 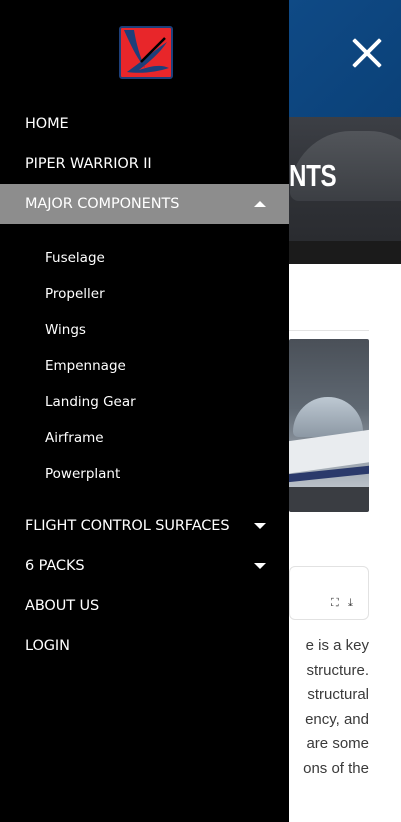 What do you see at coordinates (329, 330) in the screenshot?
I see `divider` at bounding box center [329, 330].